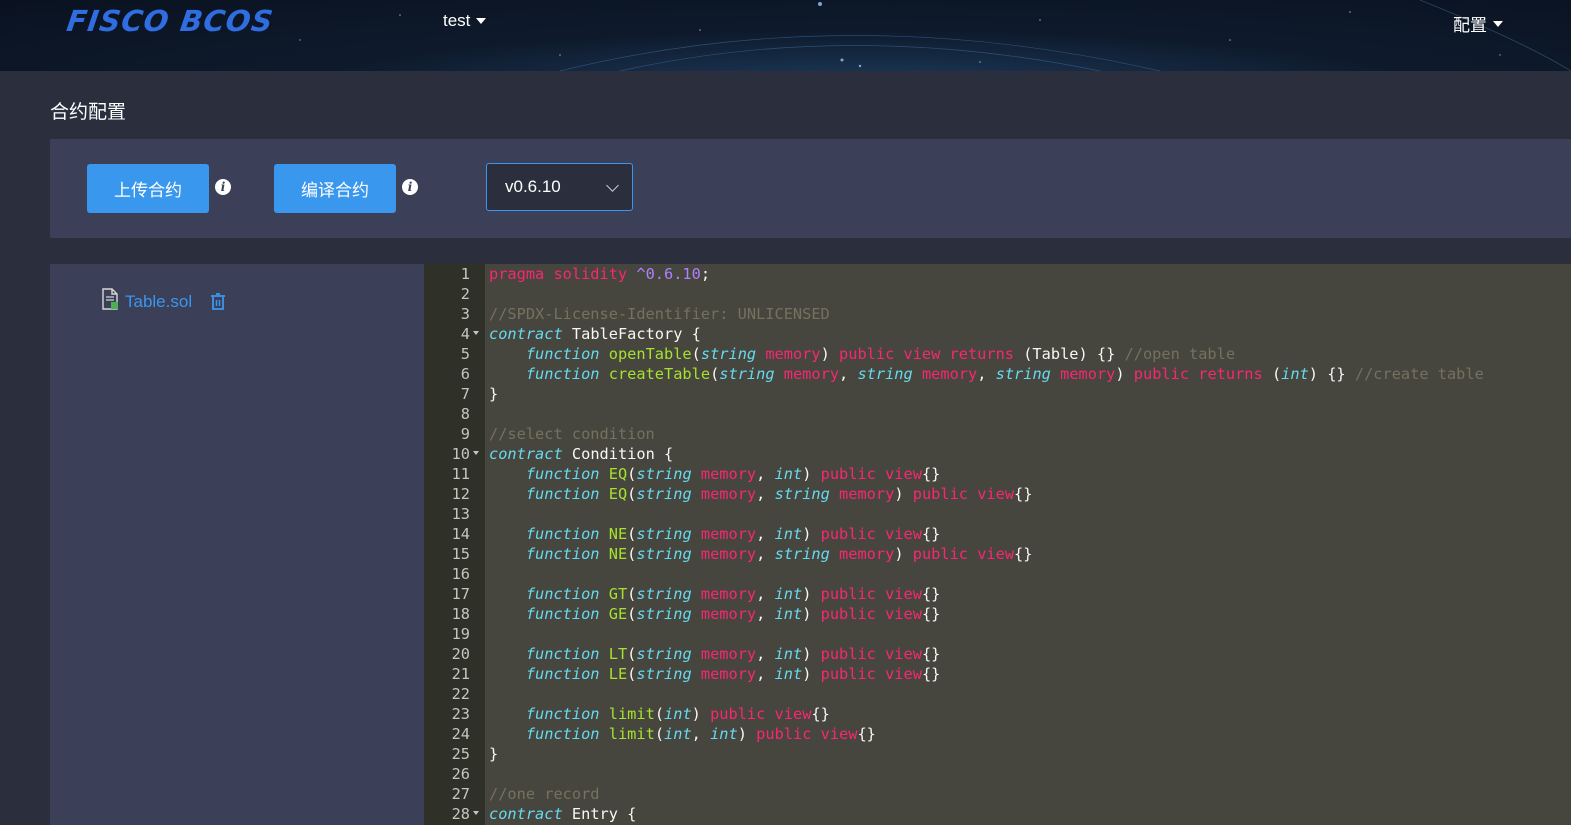  What do you see at coordinates (457, 20) in the screenshot?
I see `group-name: test` at bounding box center [457, 20].